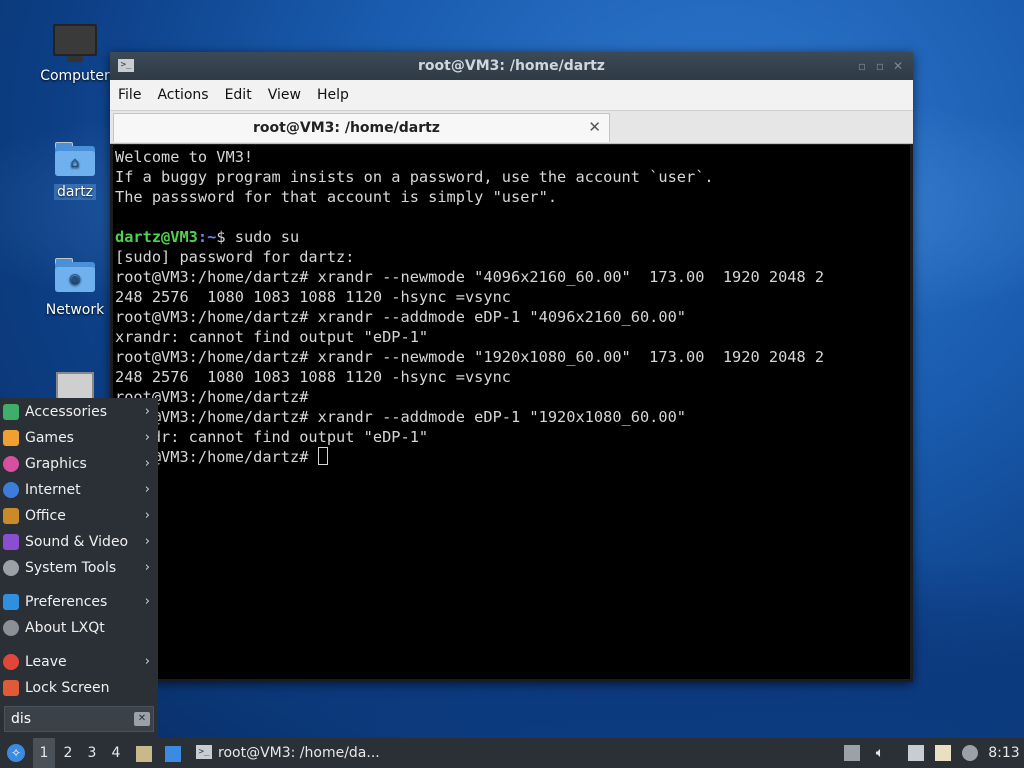 This screenshot has height=768, width=1024. I want to click on volume-icon: 🔈︎, so click(880, 753).